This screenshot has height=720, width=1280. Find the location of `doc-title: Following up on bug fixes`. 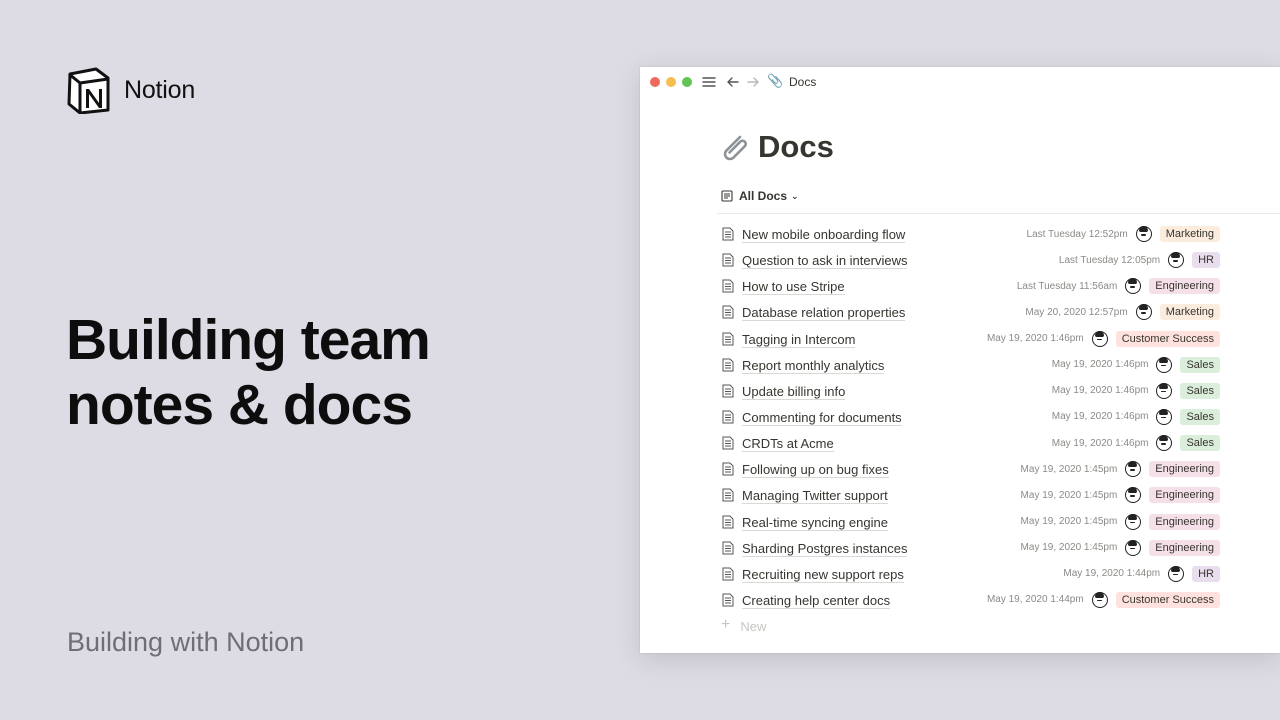

doc-title: Following up on bug fixes is located at coordinates (815, 470).